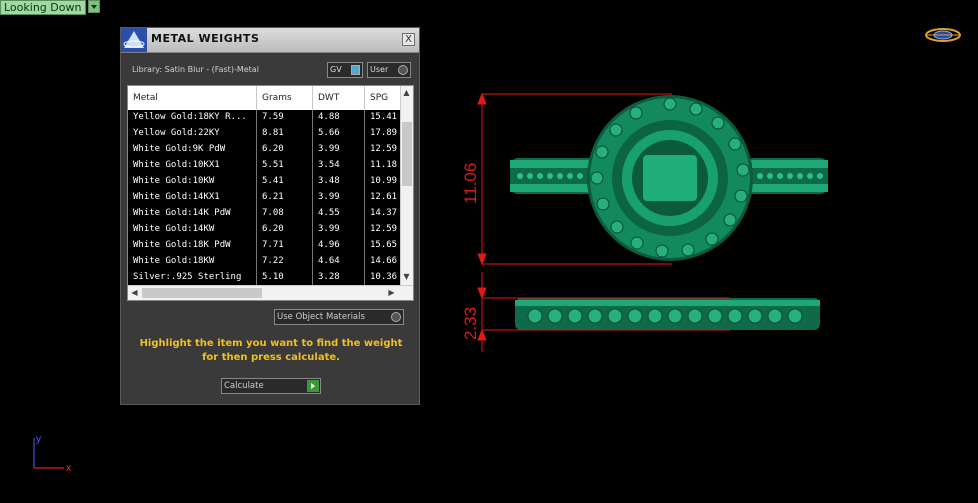 The image size is (978, 503). What do you see at coordinates (284, 182) in the screenshot?
I see `cell-grams: 5.41` at bounding box center [284, 182].